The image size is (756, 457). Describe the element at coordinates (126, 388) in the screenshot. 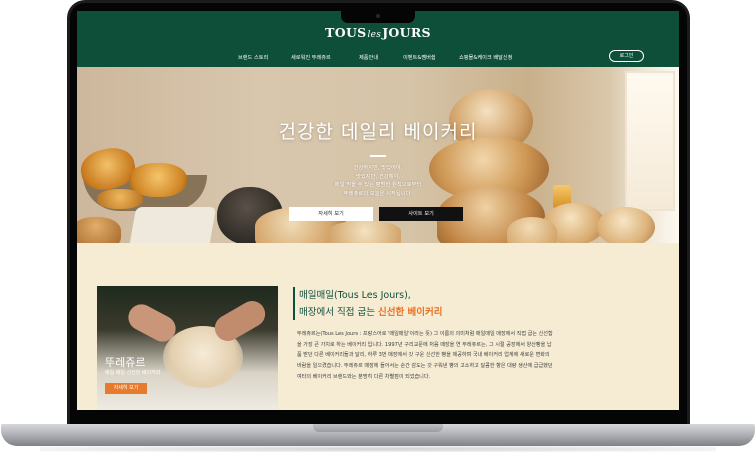

I see `promo-detail-button: 자세히 보기` at that location.